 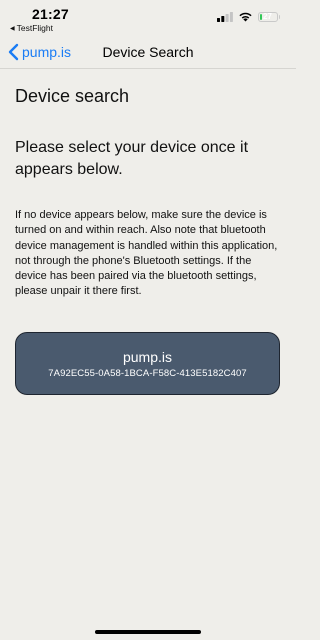 I want to click on back-app-label: TestFlight, so click(x=34, y=28).